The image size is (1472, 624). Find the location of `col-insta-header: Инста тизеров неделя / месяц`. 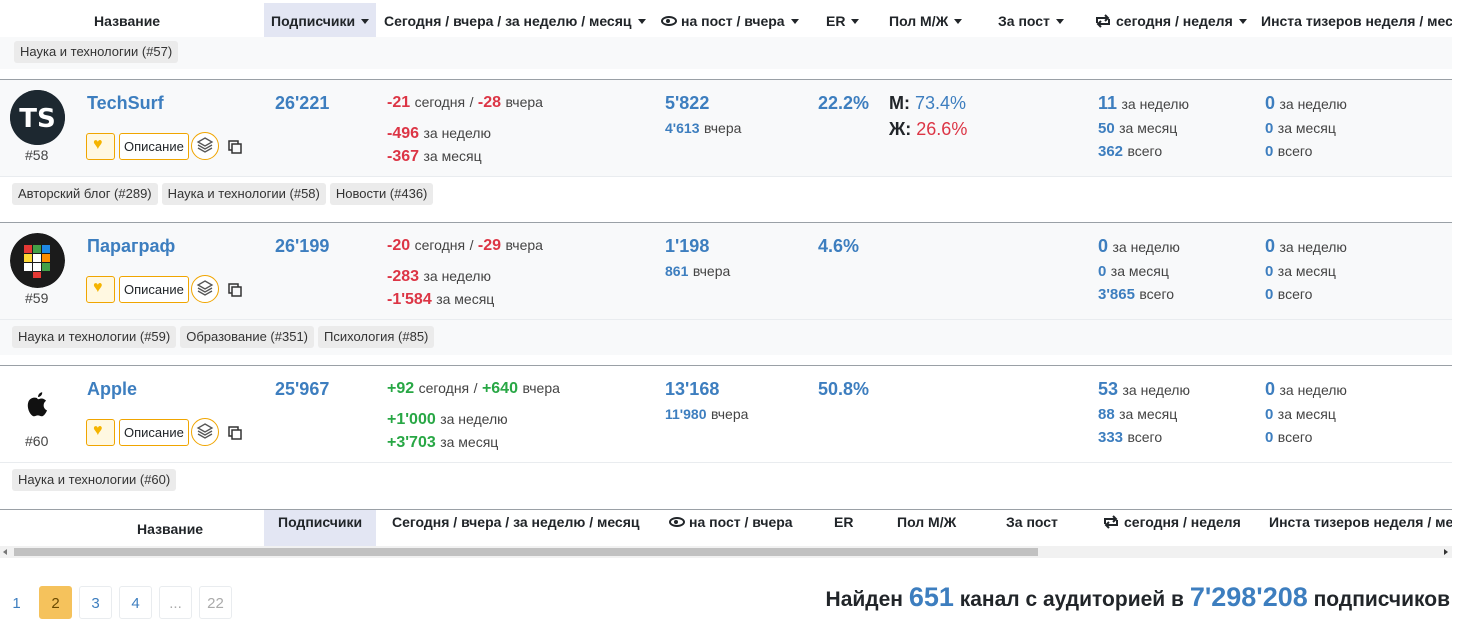

col-insta-header: Инста тизеров неделя / месяц is located at coordinates (1356, 21).